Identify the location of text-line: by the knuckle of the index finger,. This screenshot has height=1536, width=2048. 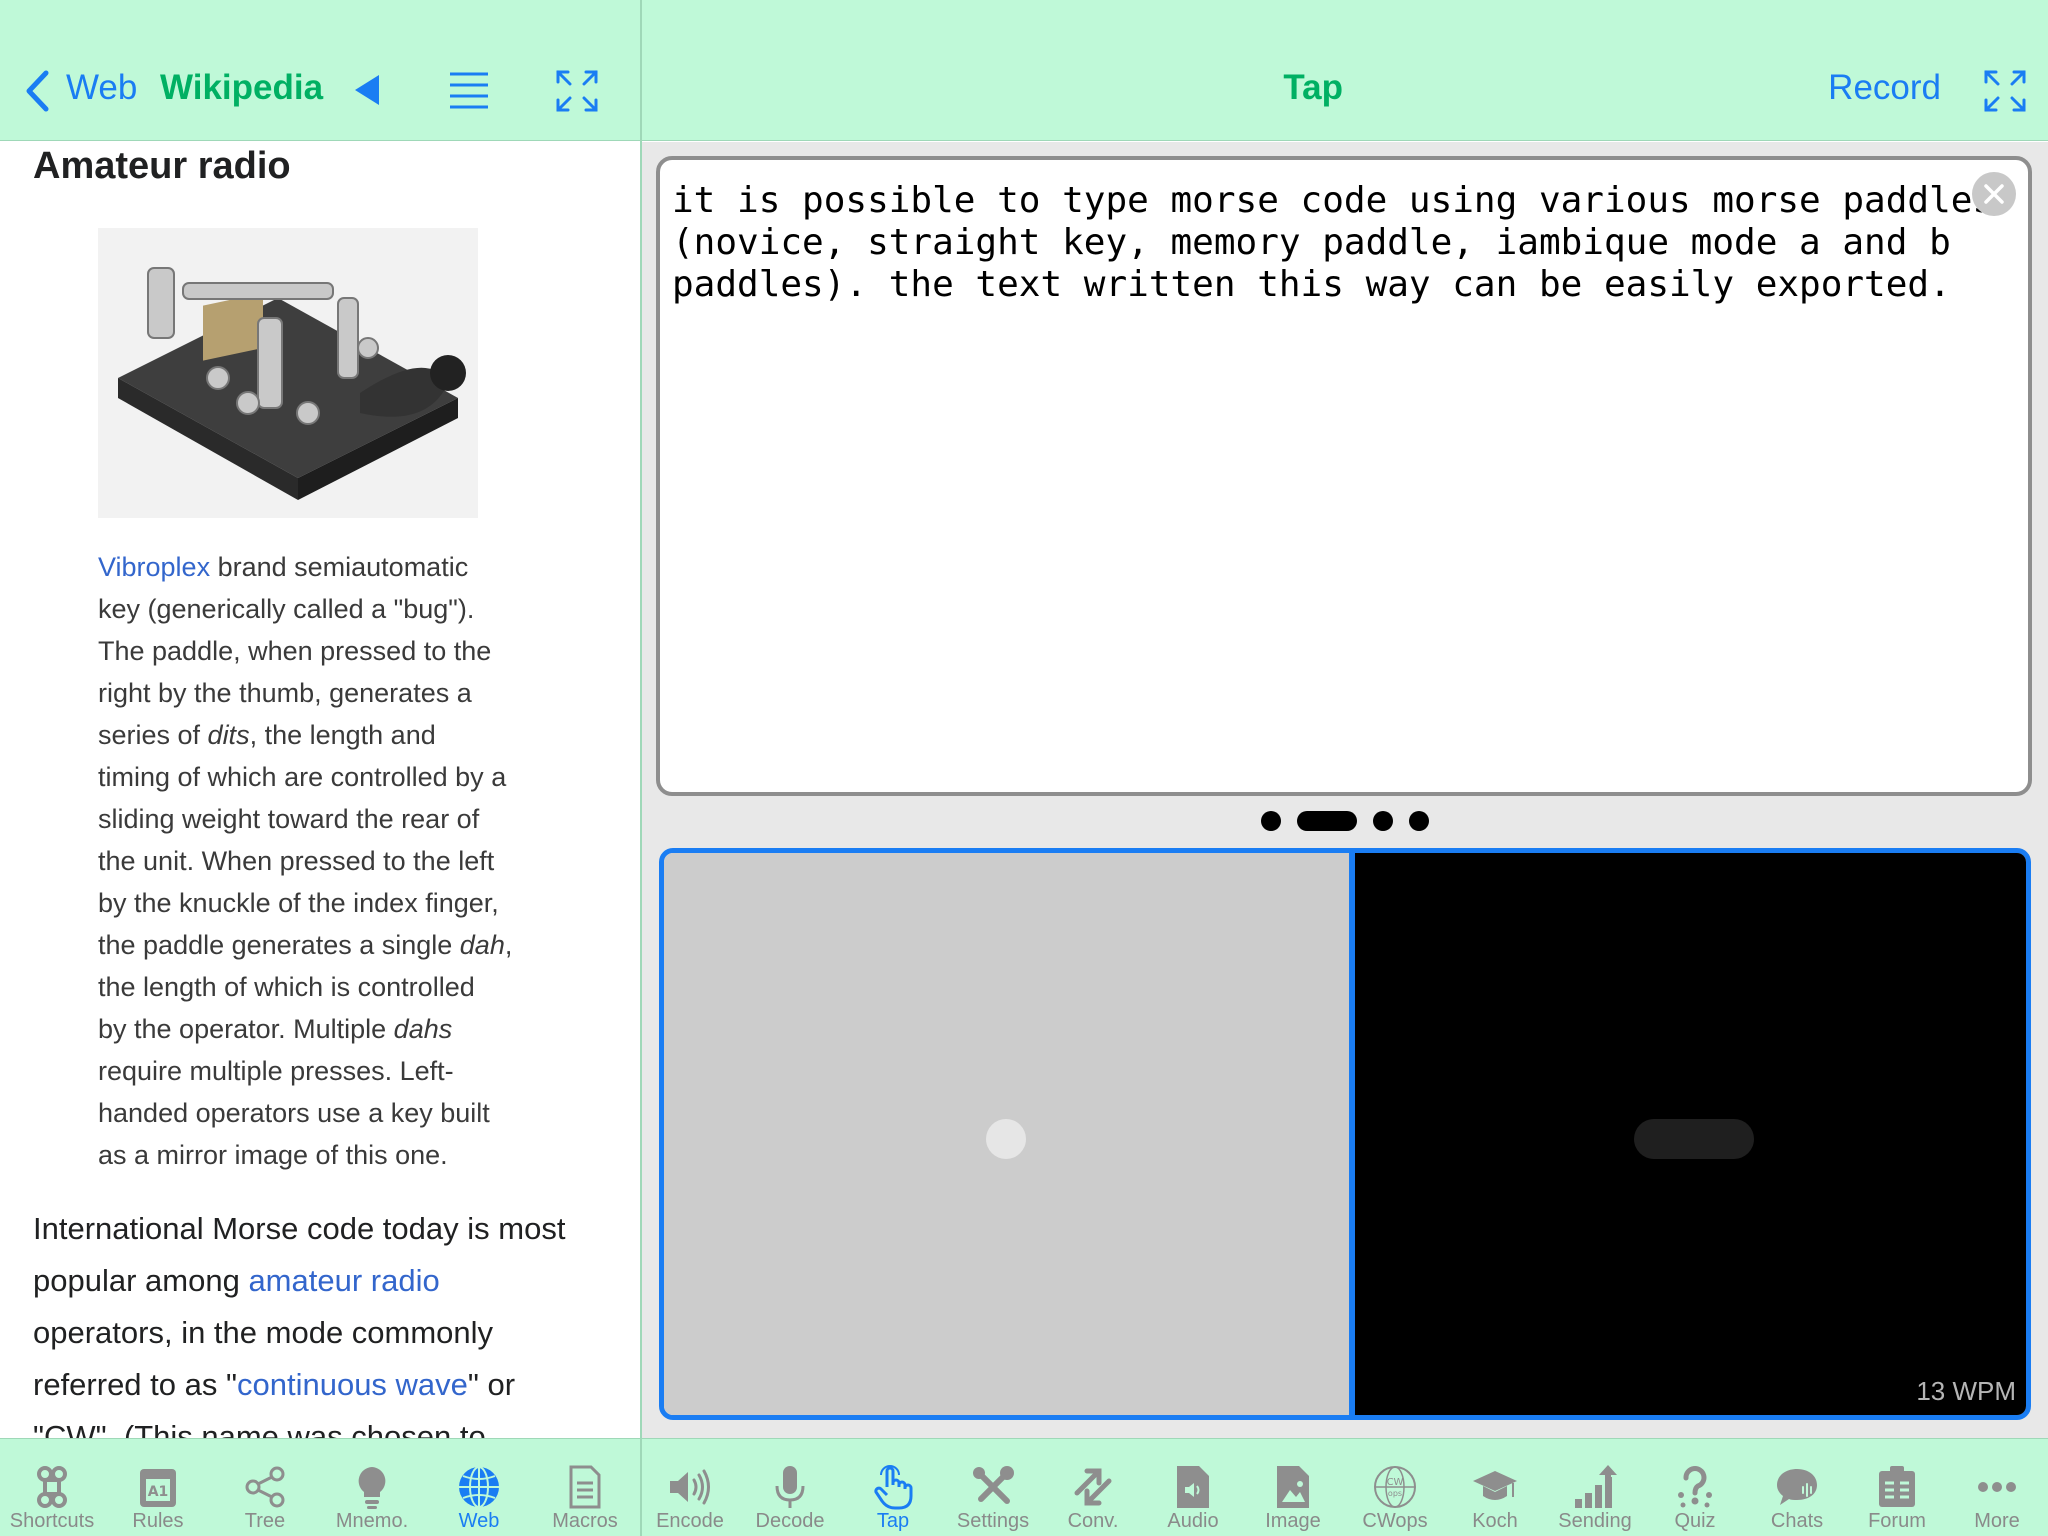
(328, 903).